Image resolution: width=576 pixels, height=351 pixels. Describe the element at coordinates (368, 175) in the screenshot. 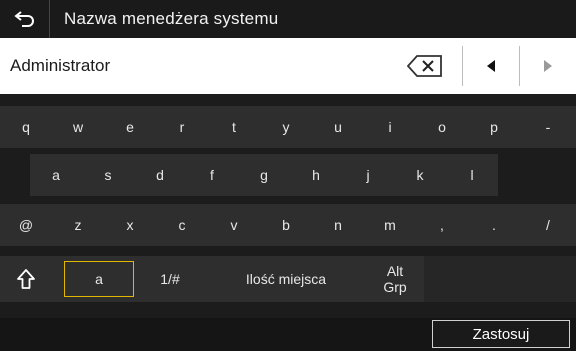

I see `key-j: j` at that location.